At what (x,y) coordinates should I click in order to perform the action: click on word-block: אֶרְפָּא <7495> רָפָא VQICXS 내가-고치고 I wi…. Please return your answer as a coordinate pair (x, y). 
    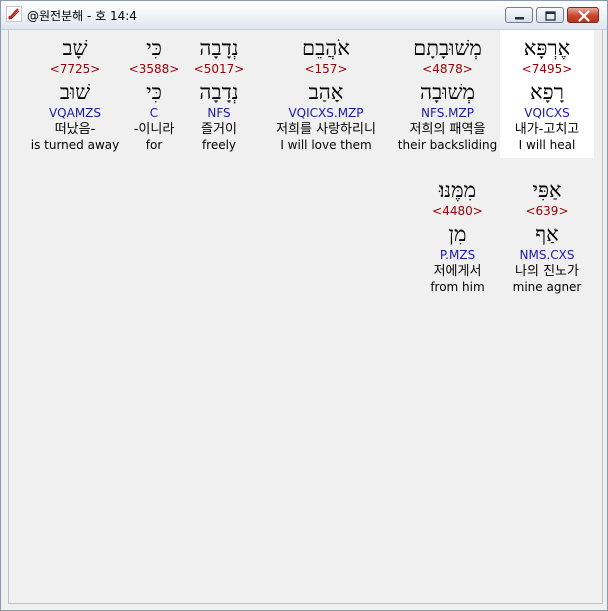
    Looking at the image, I should click on (547, 94).